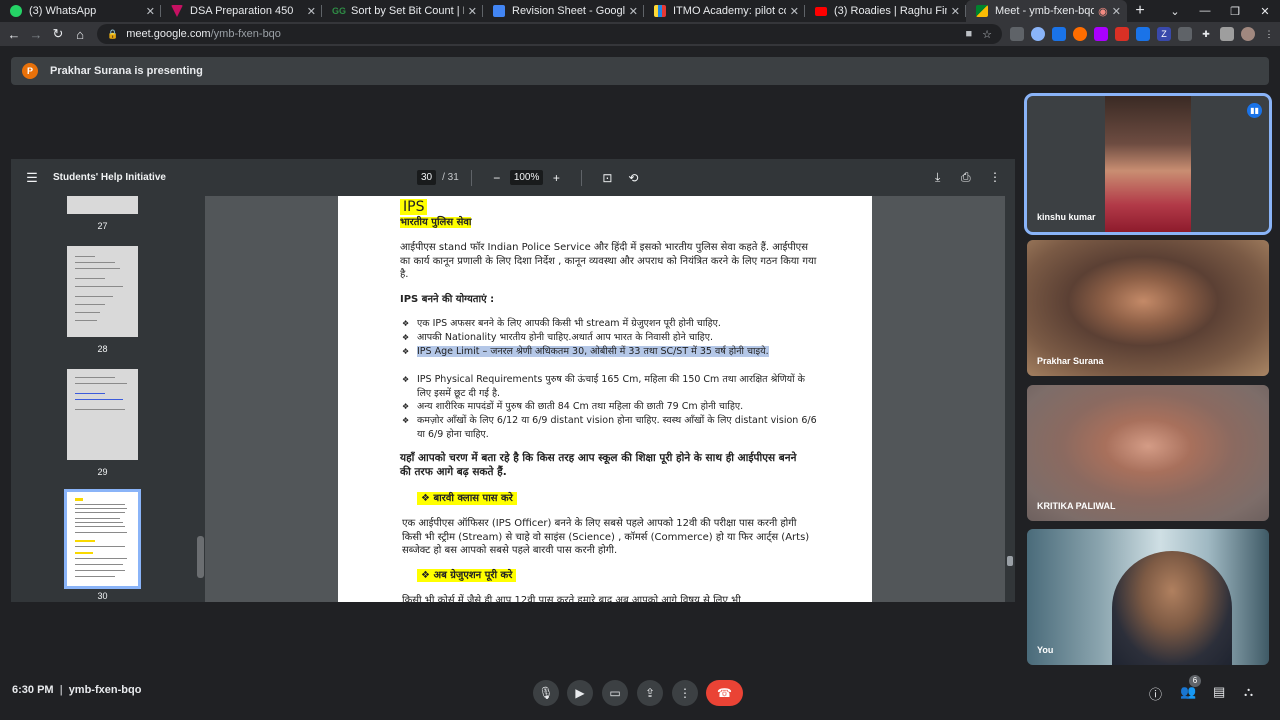 The image size is (1280, 720). I want to click on tab-search-icon: ⌄, so click(1175, 11).